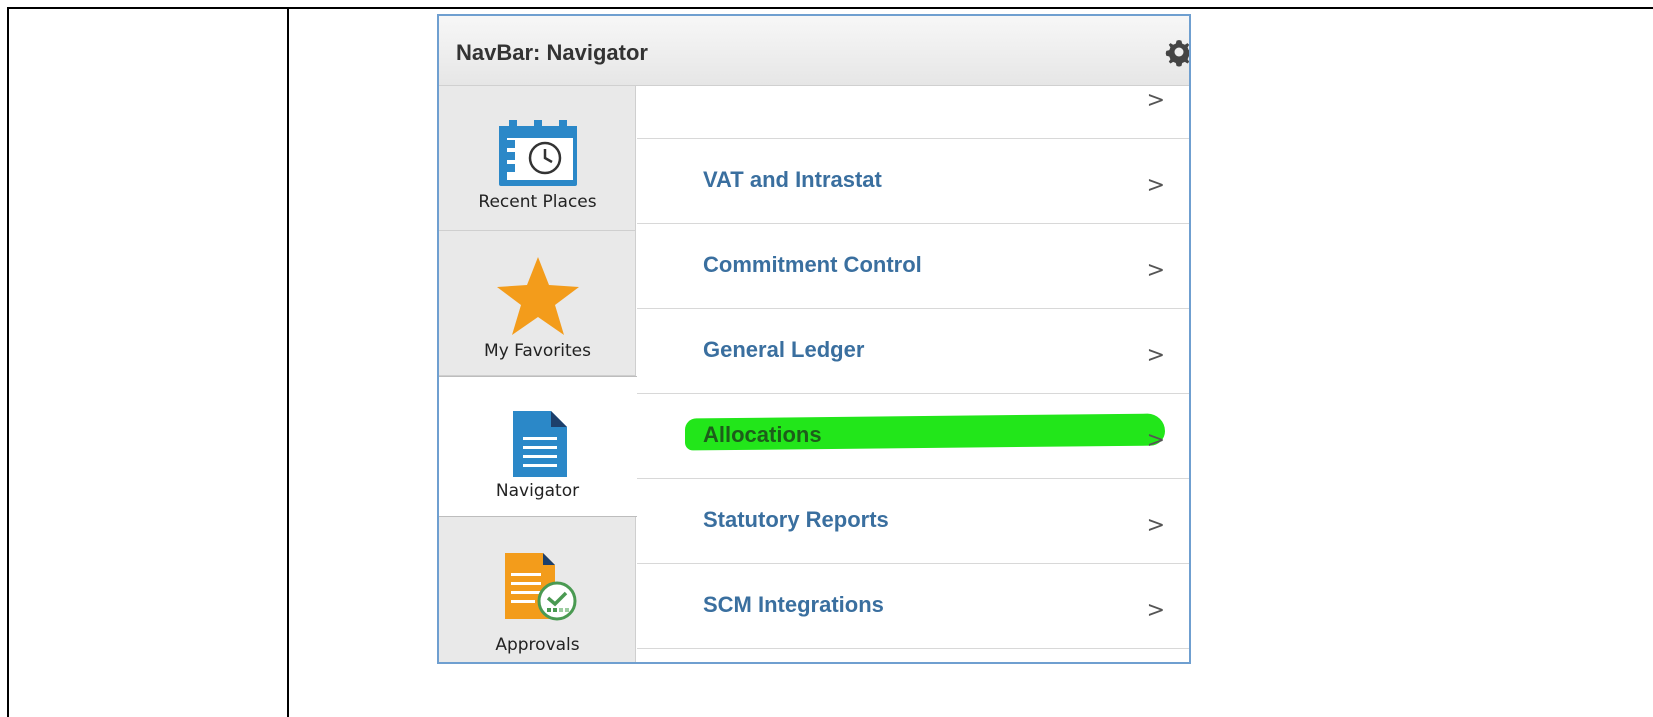 The height and width of the screenshot is (717, 1653). Describe the element at coordinates (762, 434) in the screenshot. I see `menu-item-label: Allocations` at that location.